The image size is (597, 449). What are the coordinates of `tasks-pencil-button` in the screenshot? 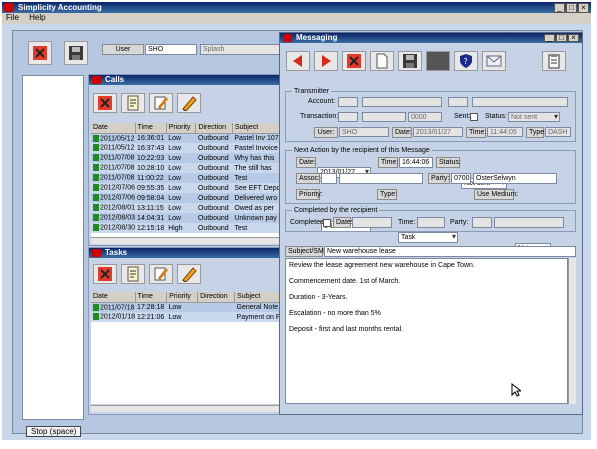 It's located at (189, 274).